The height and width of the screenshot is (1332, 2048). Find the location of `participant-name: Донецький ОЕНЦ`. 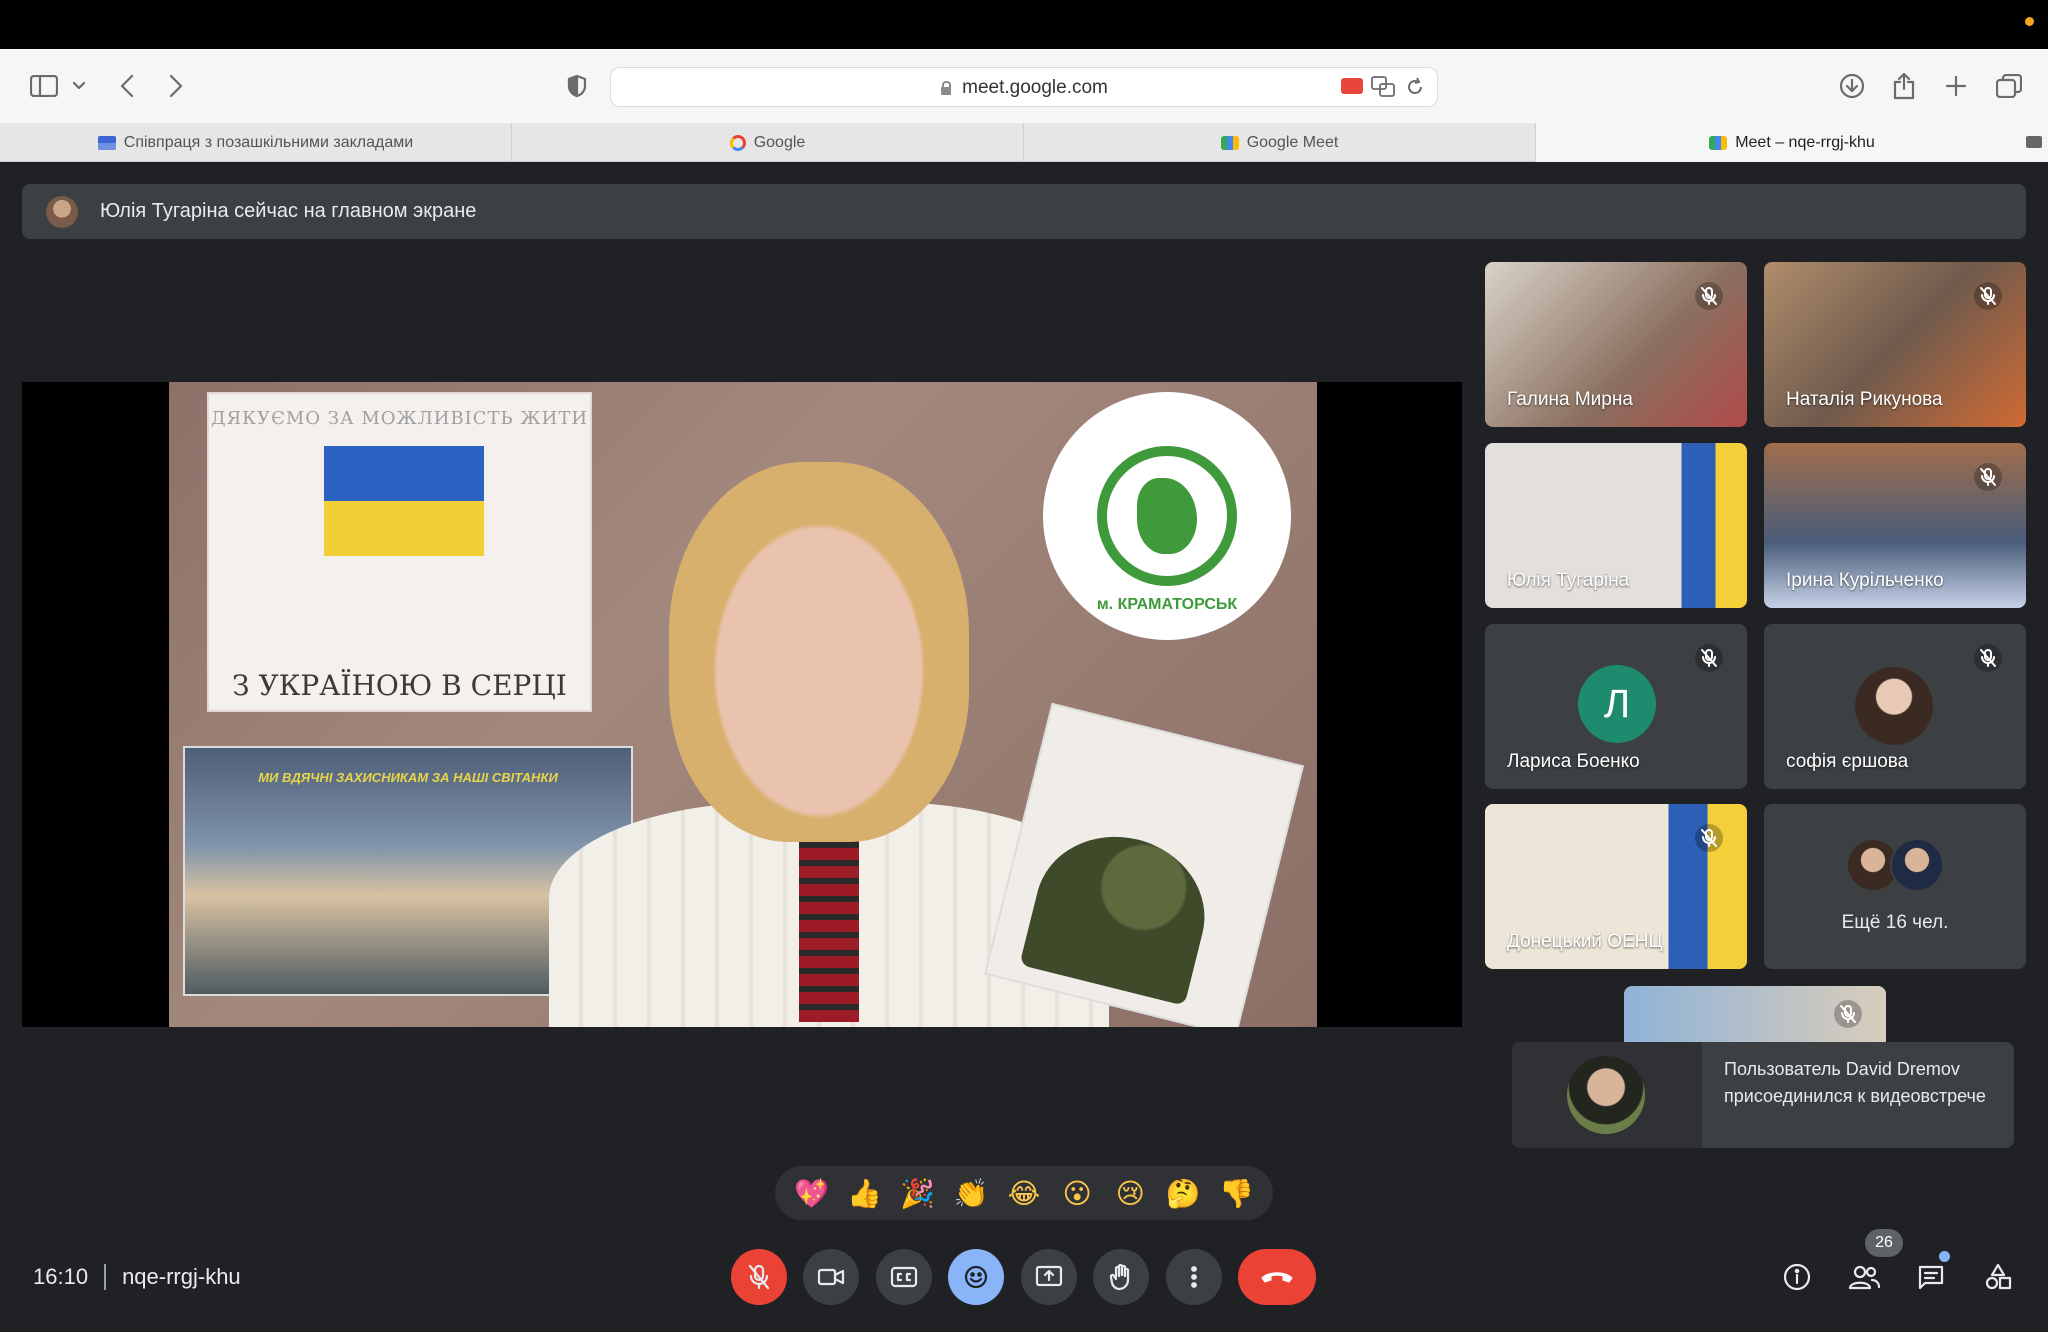

participant-name: Донецький ОЕНЦ is located at coordinates (1585, 941).